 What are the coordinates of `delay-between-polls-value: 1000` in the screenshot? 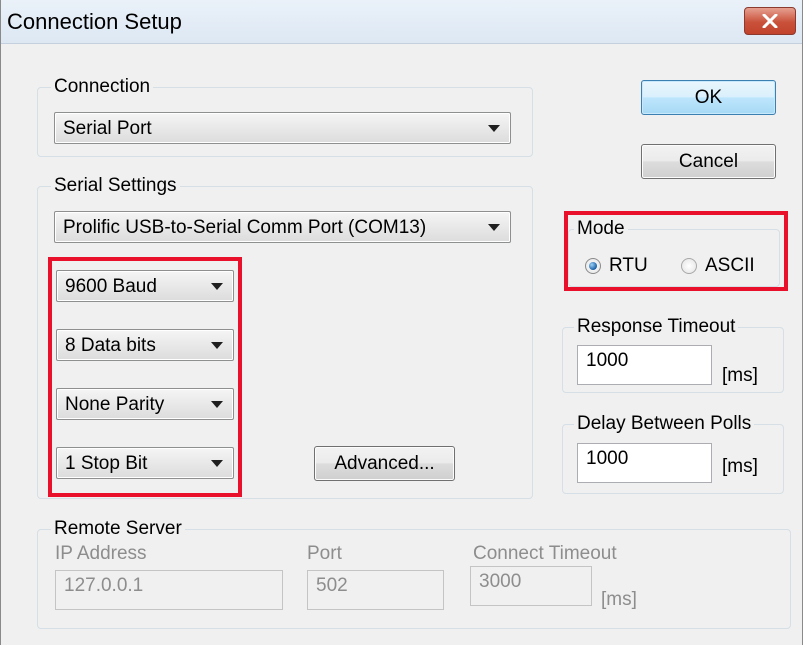 It's located at (607, 458).